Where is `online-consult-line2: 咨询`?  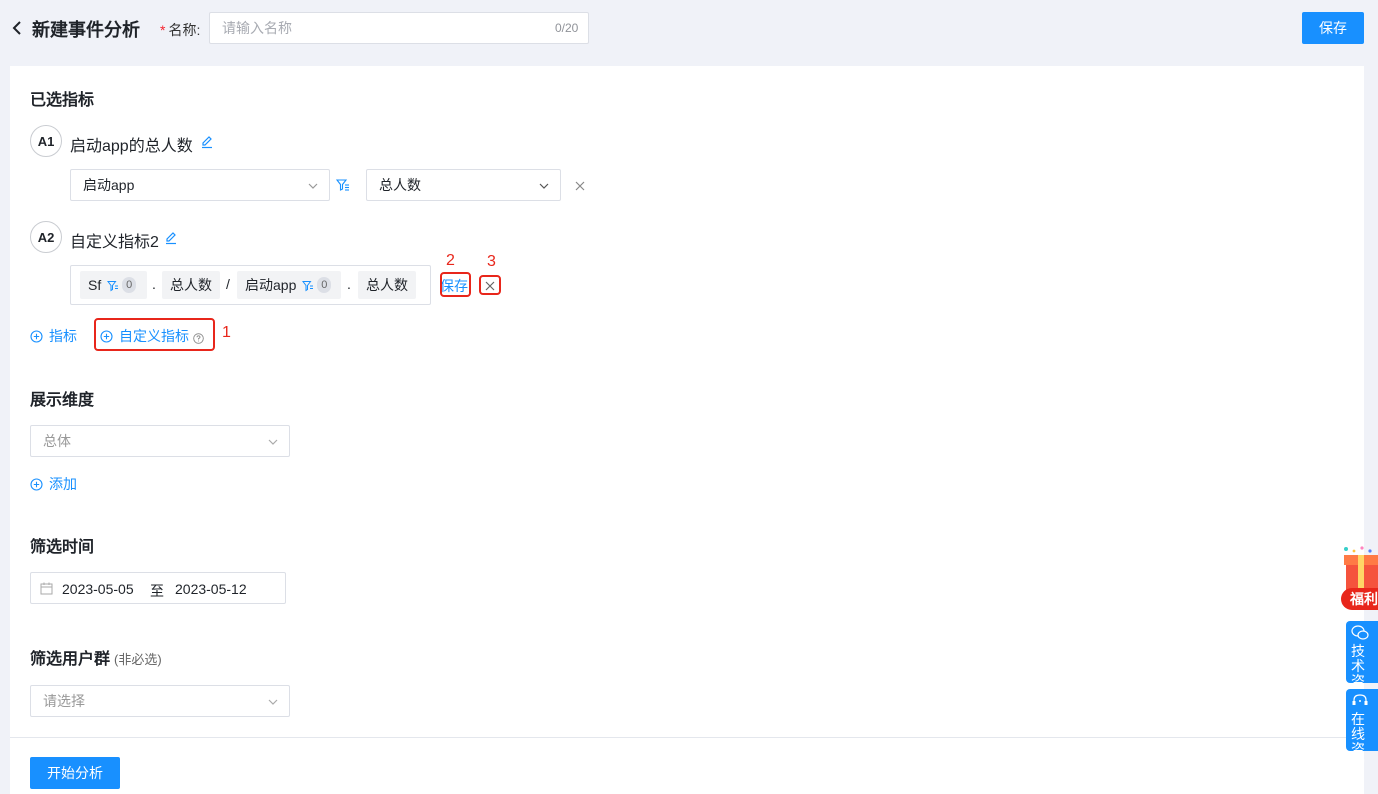 online-consult-line2: 咨询 is located at coordinates (1358, 756).